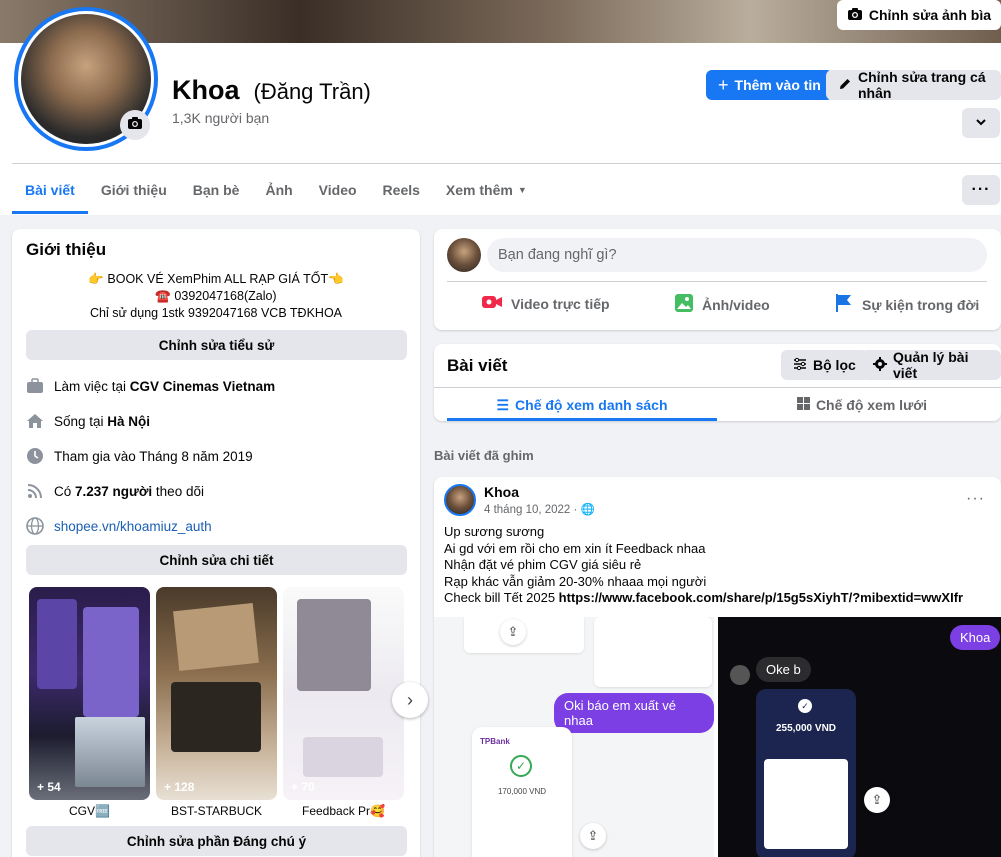 Image resolution: width=1001 pixels, height=857 pixels. I want to click on edit-featured-button: Chỉnh sửa phần Đáng chú ý, so click(216, 841).